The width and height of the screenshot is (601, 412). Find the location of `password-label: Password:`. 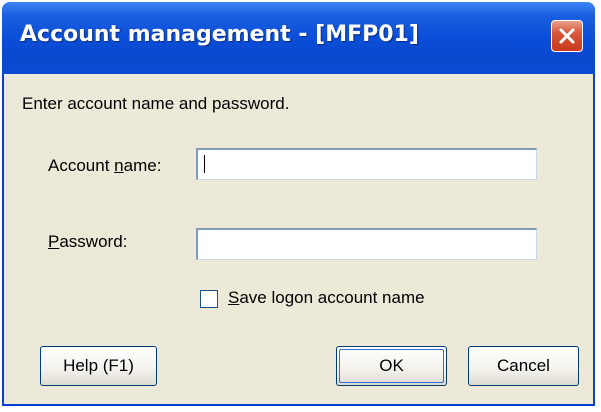

password-label: Password: is located at coordinates (87, 242).